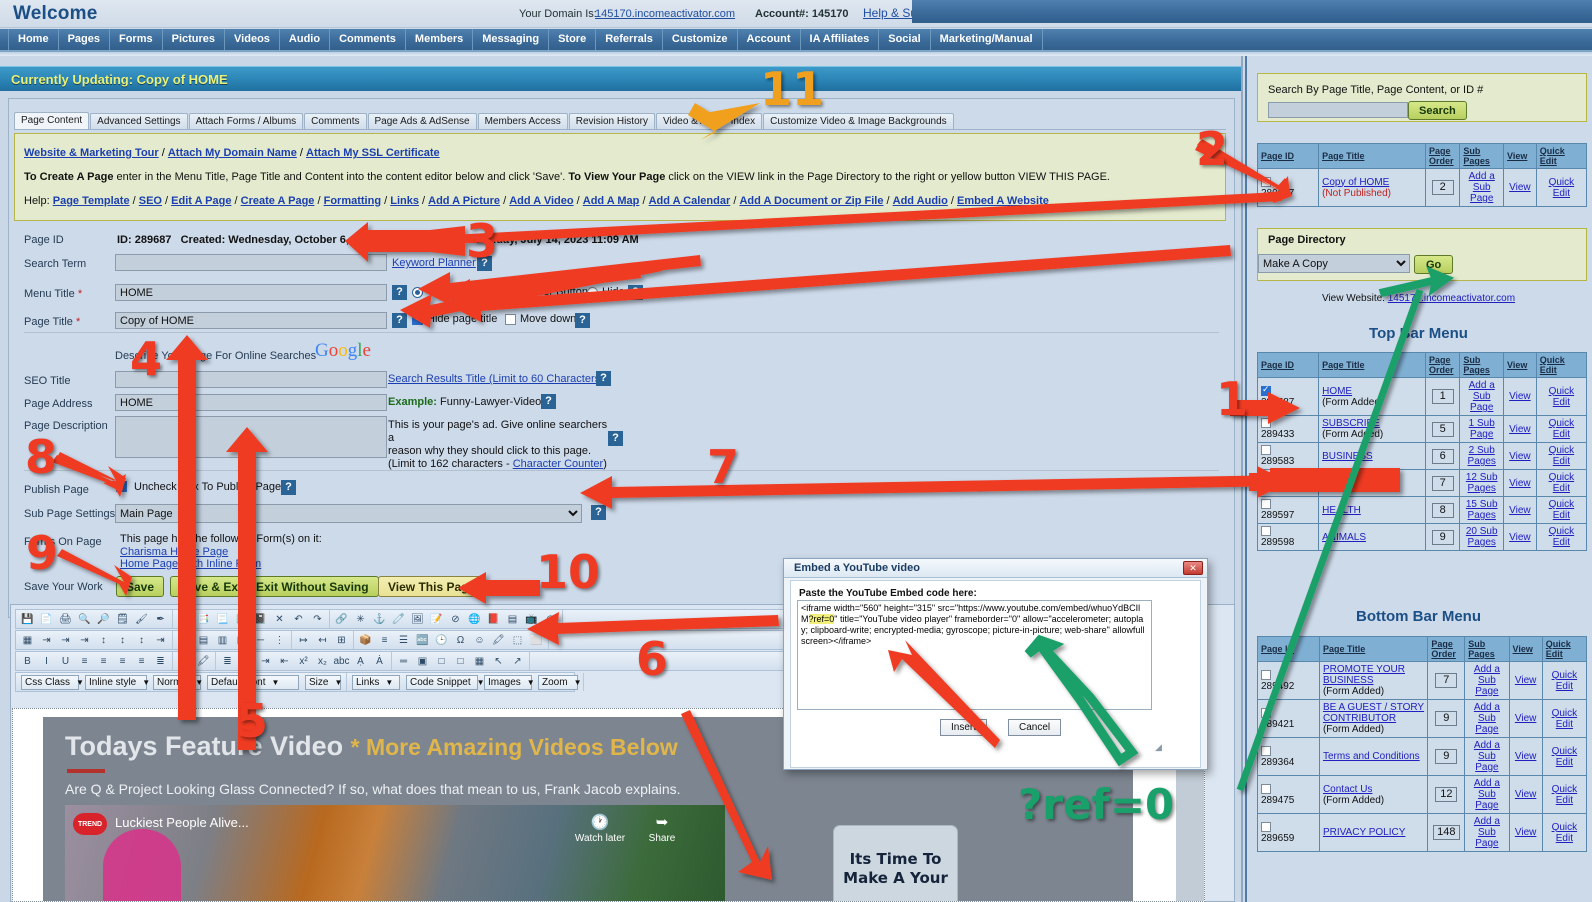  Describe the element at coordinates (700, 39) in the screenshot. I see `nav-item-customize: Customize` at that location.